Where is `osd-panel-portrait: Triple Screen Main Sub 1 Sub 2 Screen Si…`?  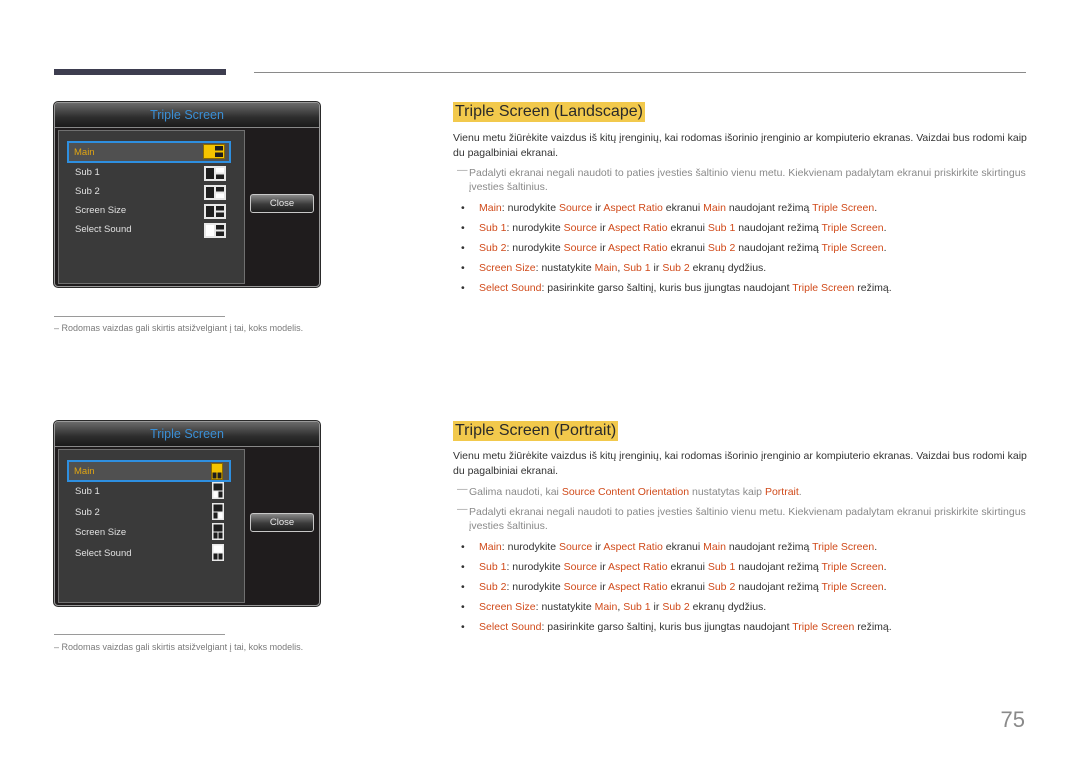
osd-panel-portrait: Triple Screen Main Sub 1 Sub 2 Screen Si… is located at coordinates (187, 513).